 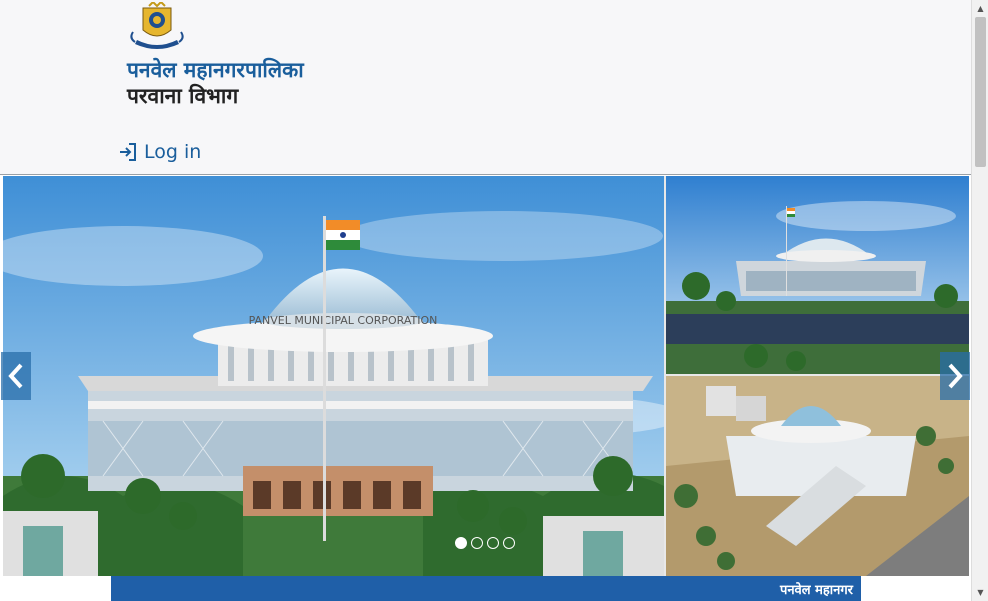 I want to click on building-sign: PANVEL MUNICIPAL CORPORATION, so click(x=343, y=320).